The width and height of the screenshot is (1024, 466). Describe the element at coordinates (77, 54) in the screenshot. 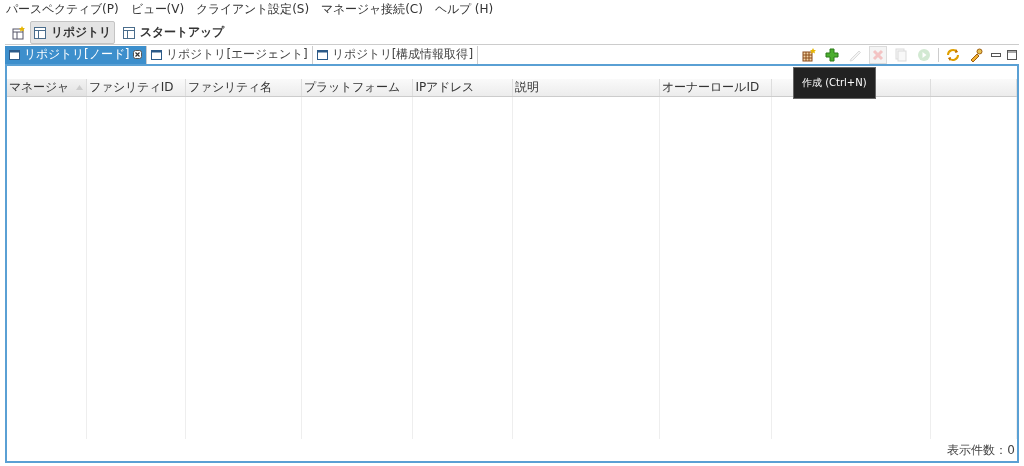

I see `tab-label: リポジトリ[ノード]` at that location.